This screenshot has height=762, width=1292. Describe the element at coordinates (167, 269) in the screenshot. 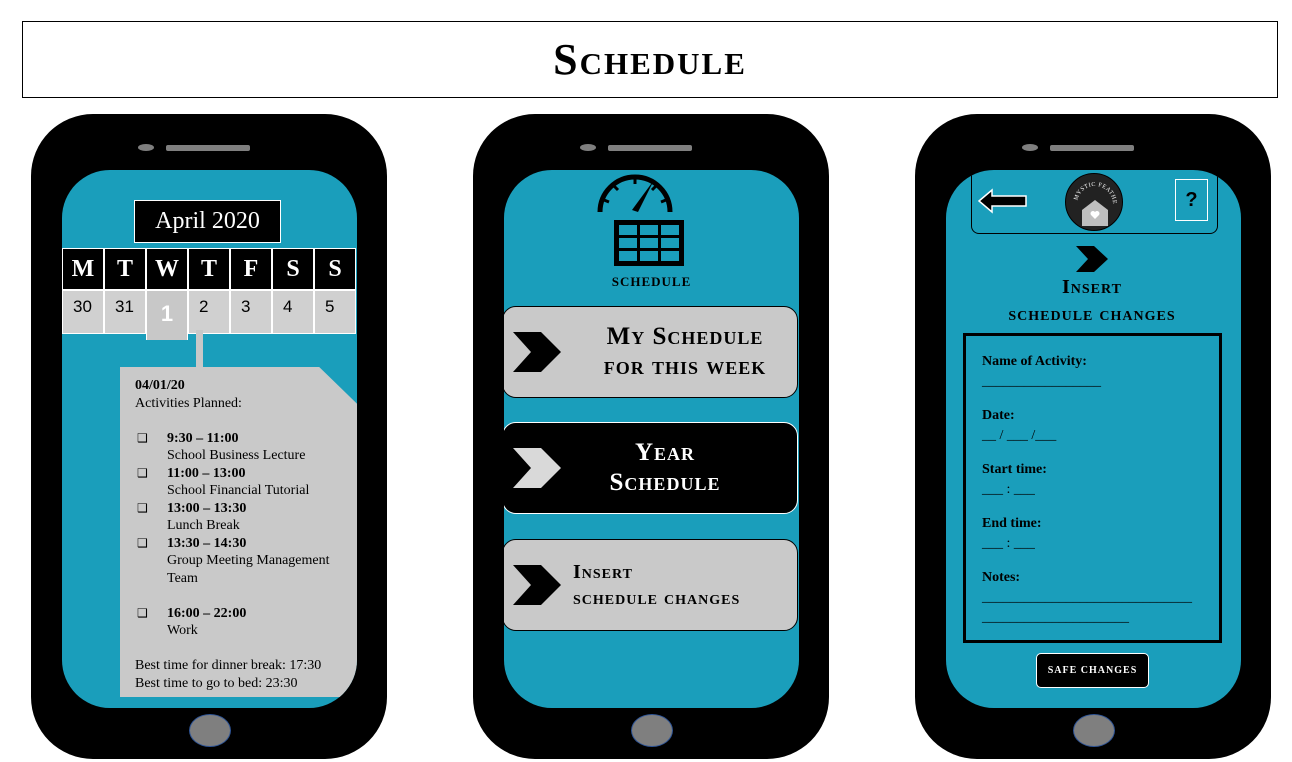

I see `weekday-wed: W` at that location.